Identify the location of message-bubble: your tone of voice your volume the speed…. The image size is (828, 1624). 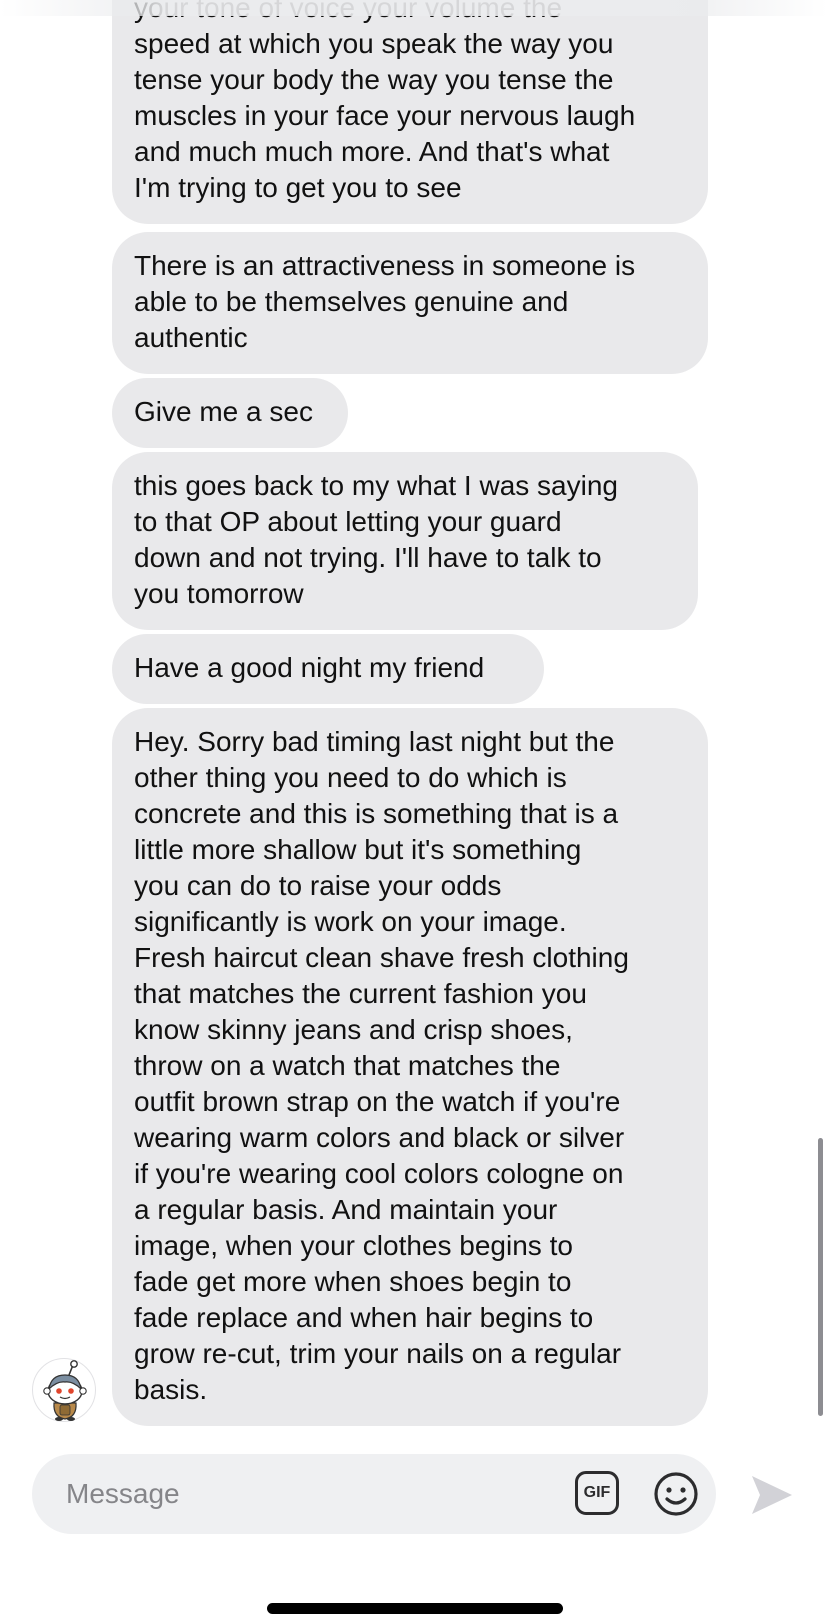
(410, 112).